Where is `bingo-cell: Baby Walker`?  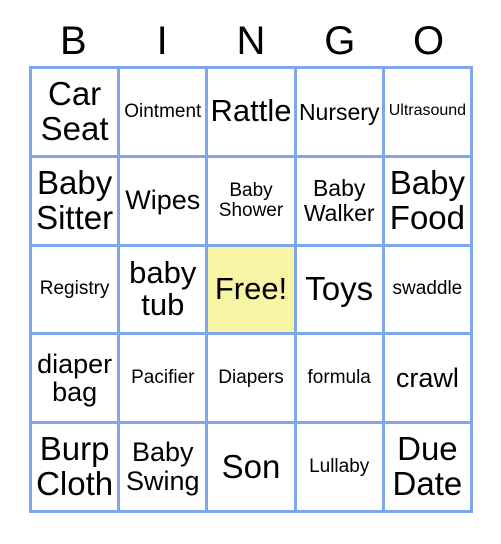 bingo-cell: Baby Walker is located at coordinates (340, 202).